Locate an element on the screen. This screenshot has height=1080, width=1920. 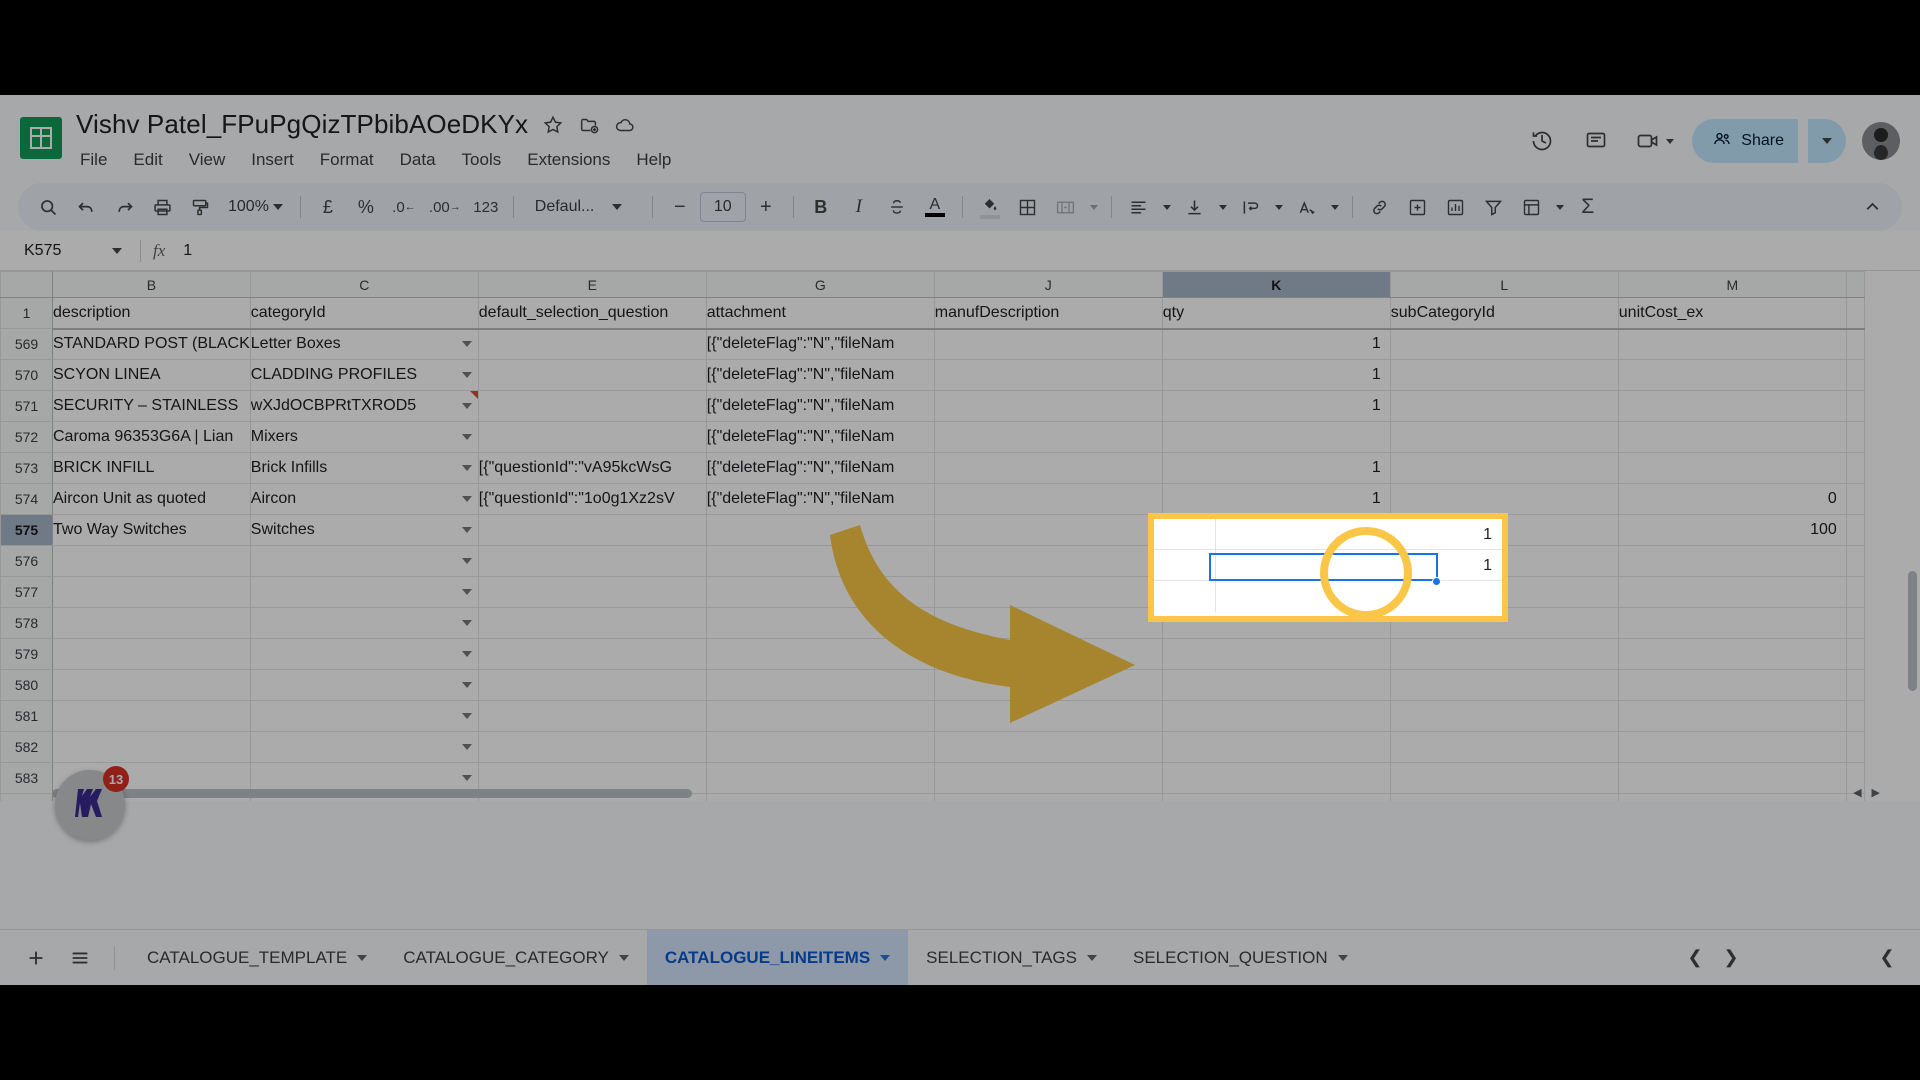
cell: 100 is located at coordinates (1732, 530).